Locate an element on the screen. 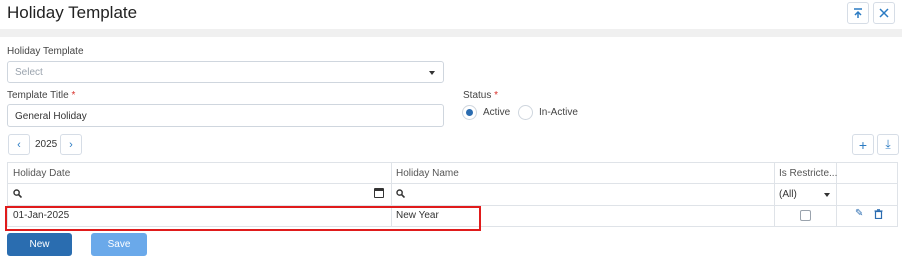 Image resolution: width=902 pixels, height=259 pixels. status-inactive-radio is located at coordinates (525, 112).